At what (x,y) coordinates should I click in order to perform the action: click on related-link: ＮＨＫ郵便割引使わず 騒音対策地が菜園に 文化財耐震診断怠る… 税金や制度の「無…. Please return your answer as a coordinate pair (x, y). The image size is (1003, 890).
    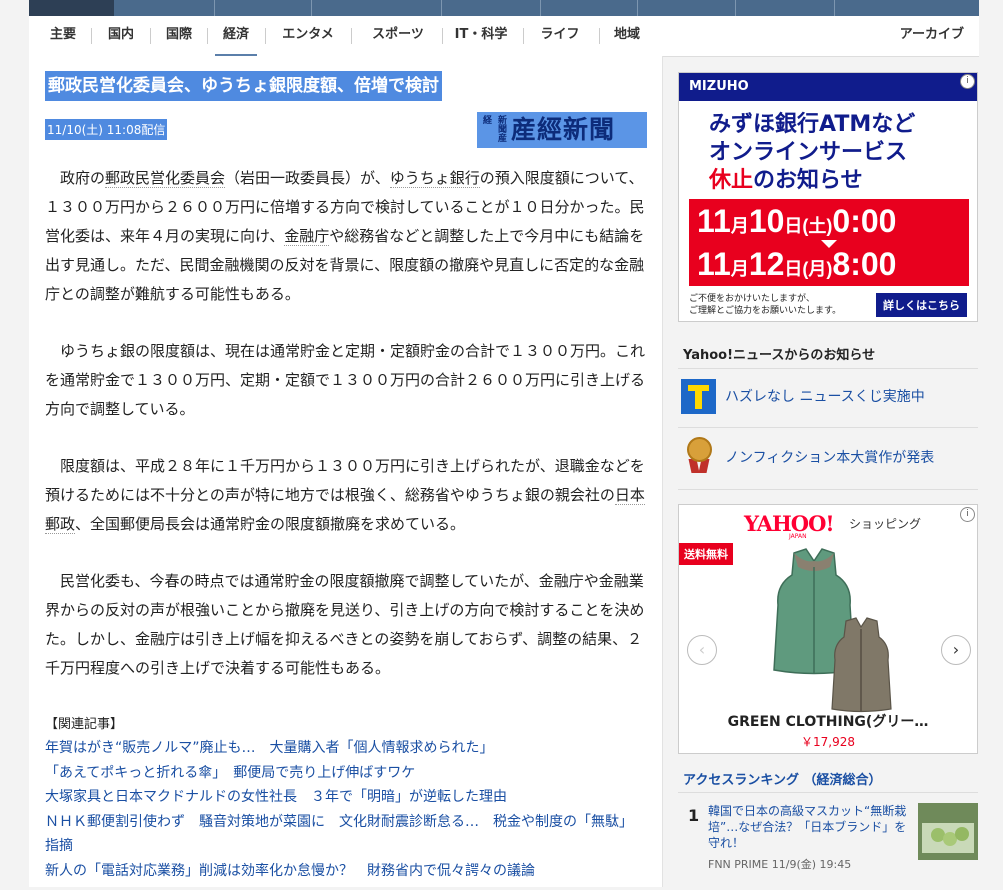
    Looking at the image, I should click on (345, 834).